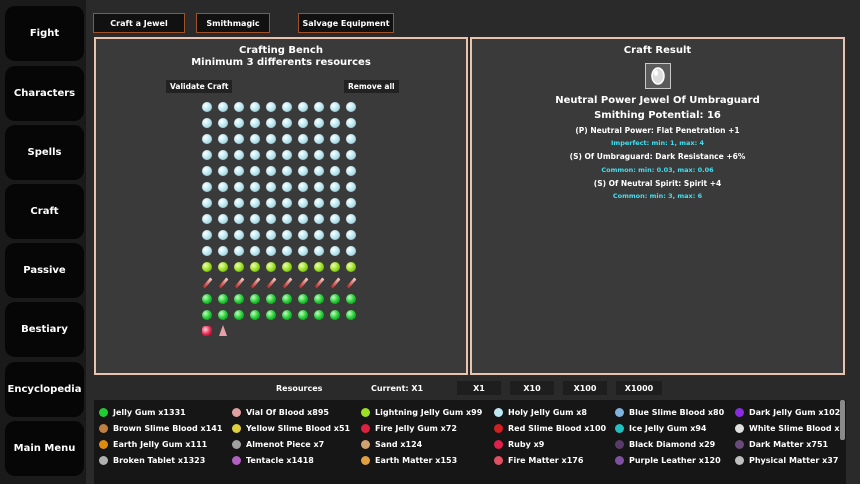 This screenshot has height=484, width=860. Describe the element at coordinates (661, 428) in the screenshot. I see `inventory-item: Ice Jelly Gum x94` at that location.